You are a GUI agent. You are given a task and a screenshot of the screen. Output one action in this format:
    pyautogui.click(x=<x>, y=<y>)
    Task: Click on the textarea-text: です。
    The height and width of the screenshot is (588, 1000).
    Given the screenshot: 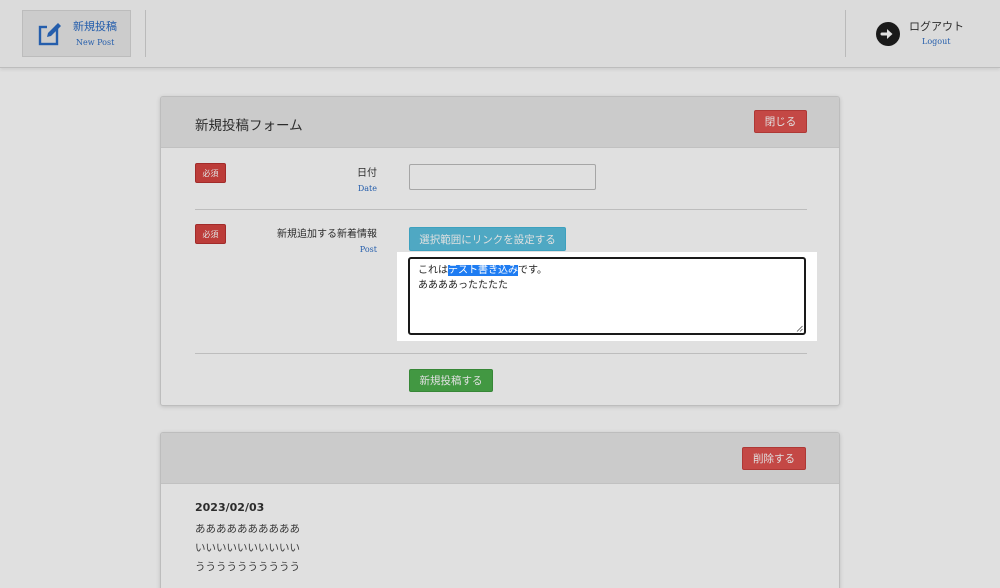 What is the action you would take?
    pyautogui.click(x=532, y=270)
    